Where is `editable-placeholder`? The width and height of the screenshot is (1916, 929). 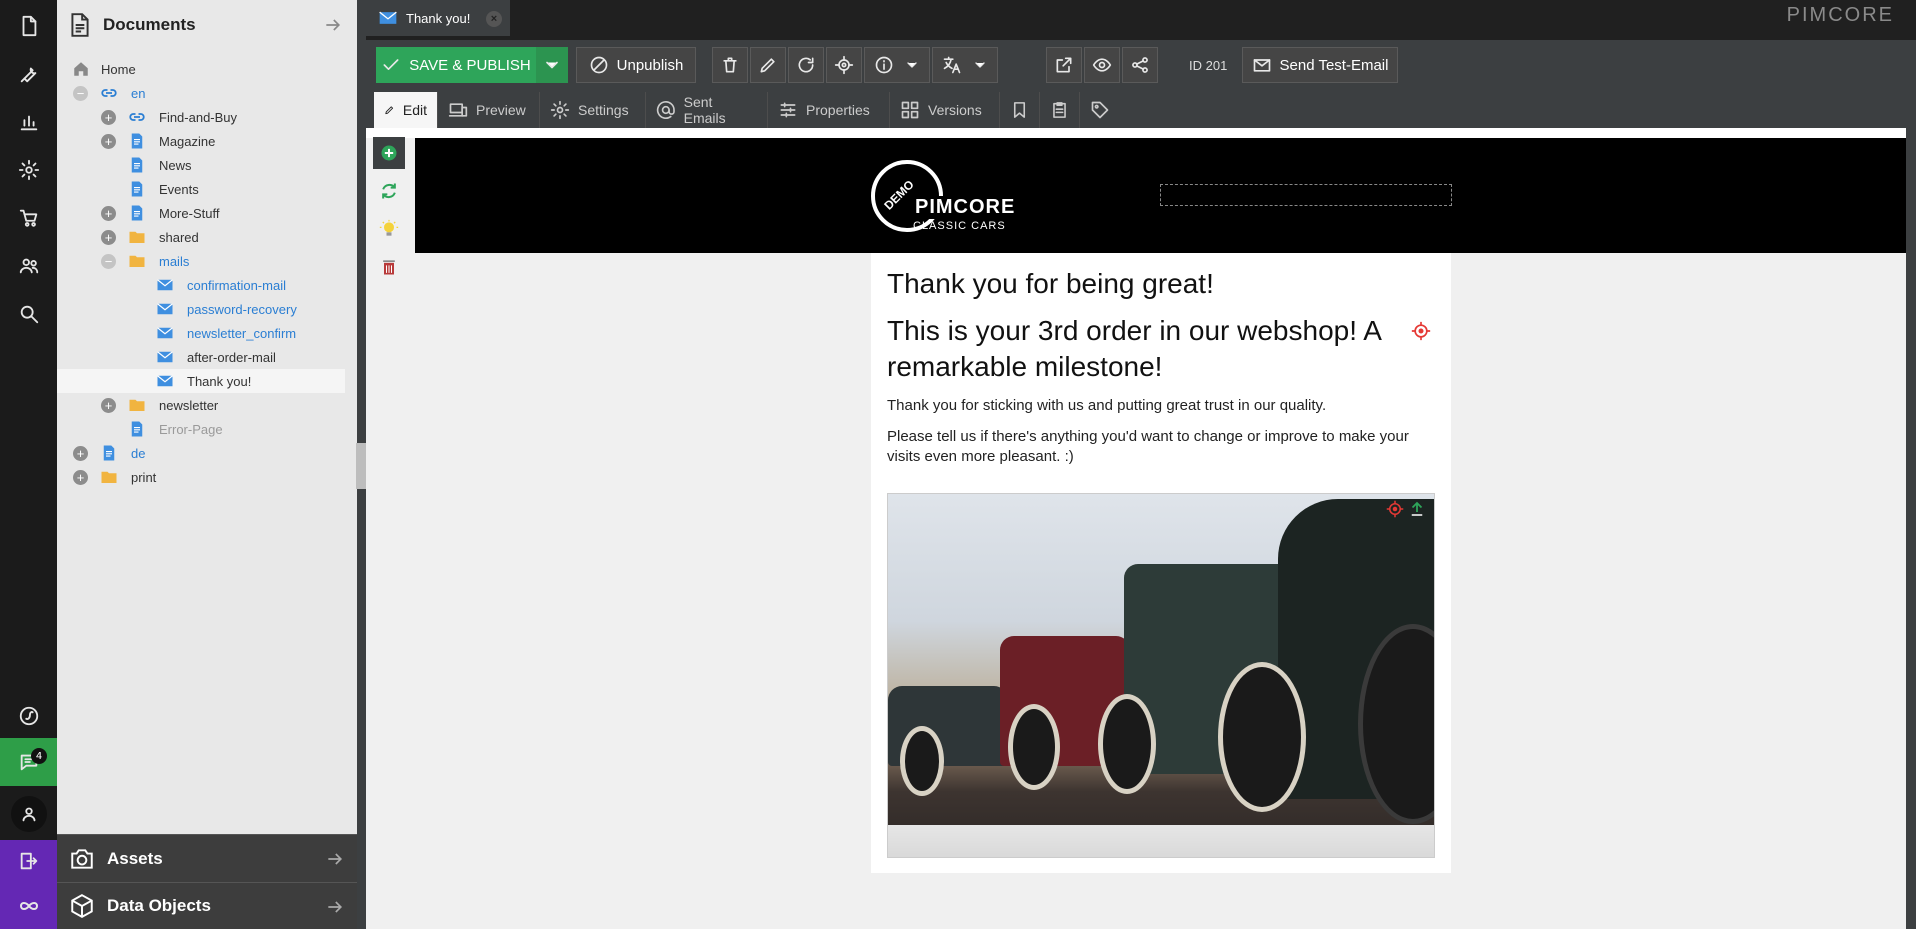 editable-placeholder is located at coordinates (1306, 195).